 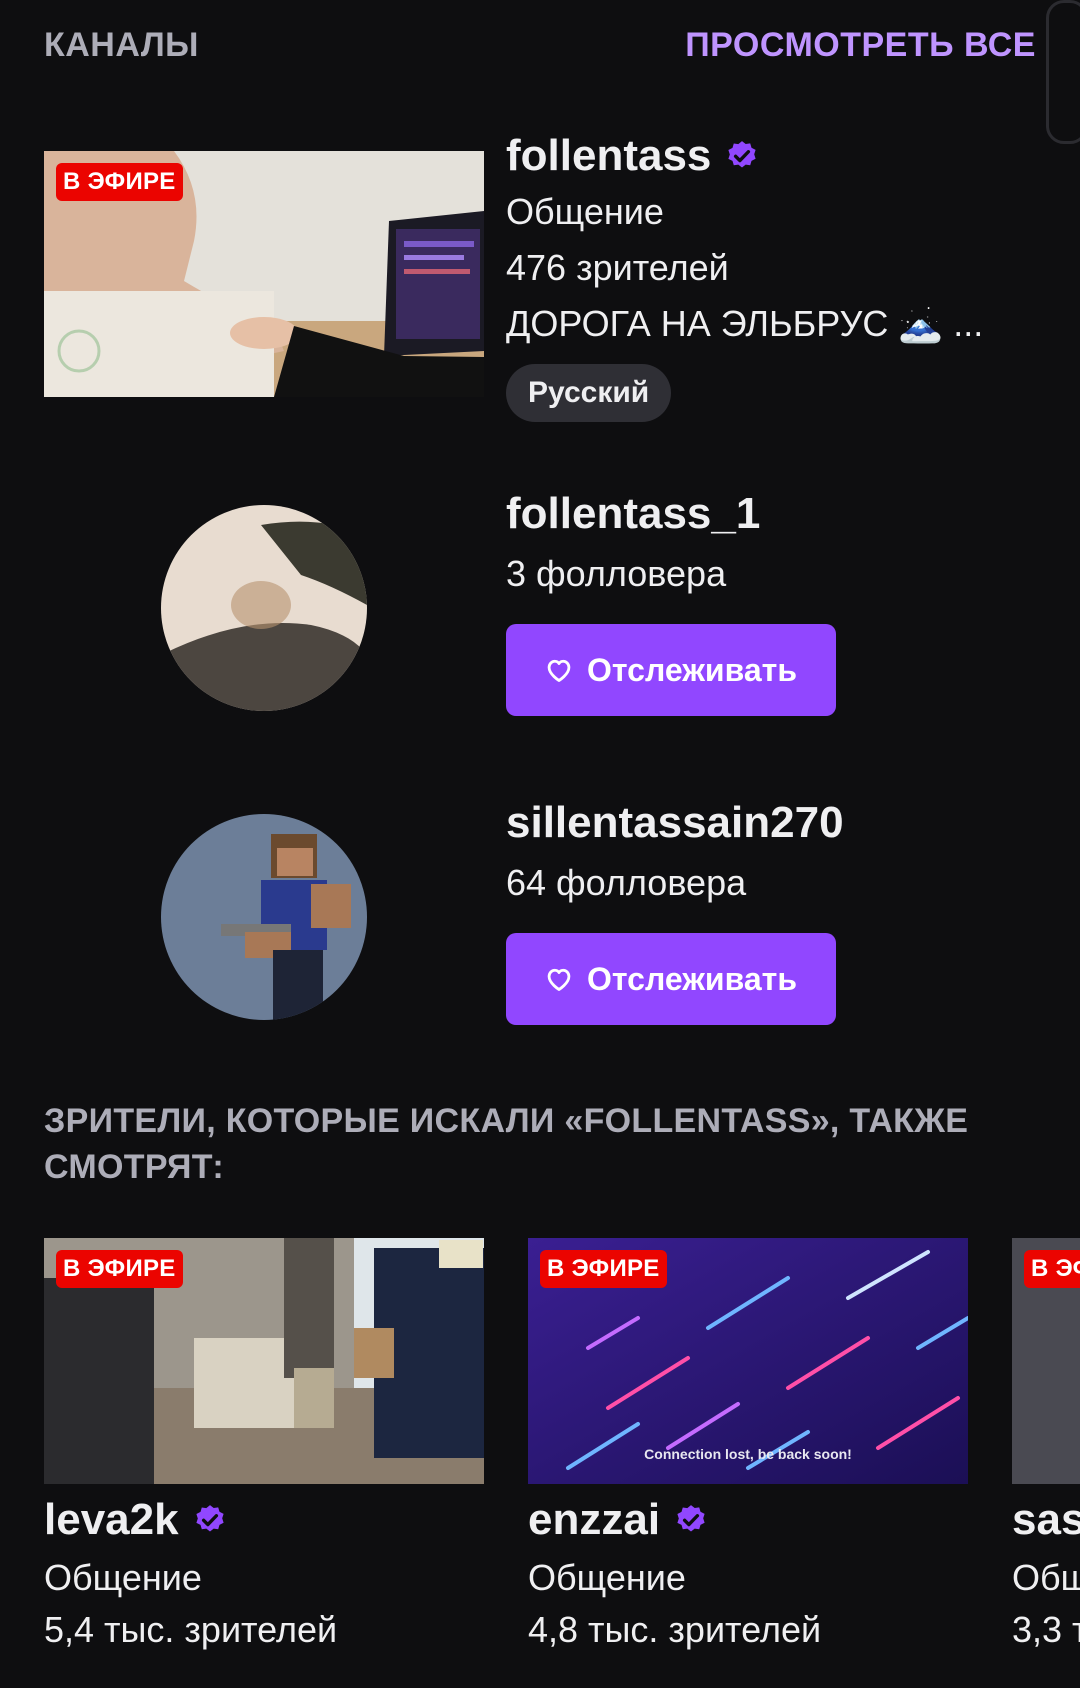 I want to click on viewer-count: 476 зрителей, so click(x=617, y=267).